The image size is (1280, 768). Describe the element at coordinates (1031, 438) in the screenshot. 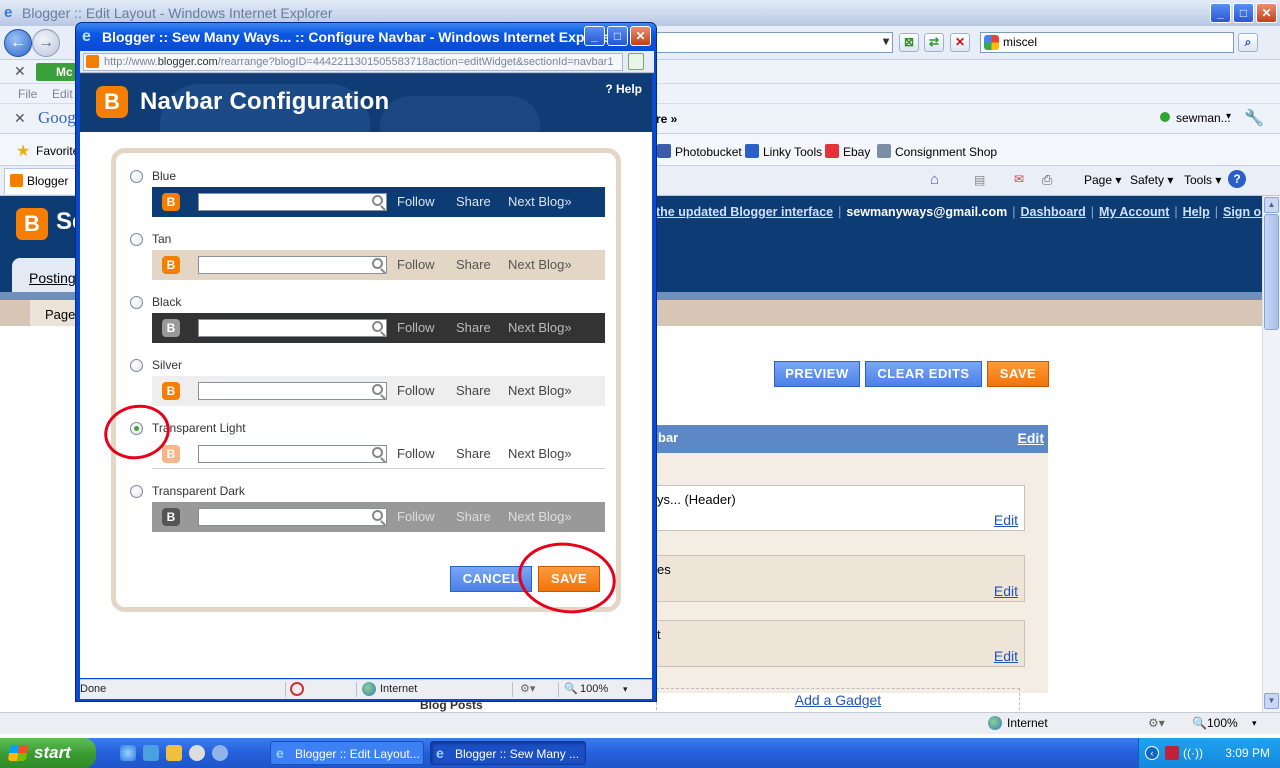

I see `navbar-edit-link: Edit` at that location.